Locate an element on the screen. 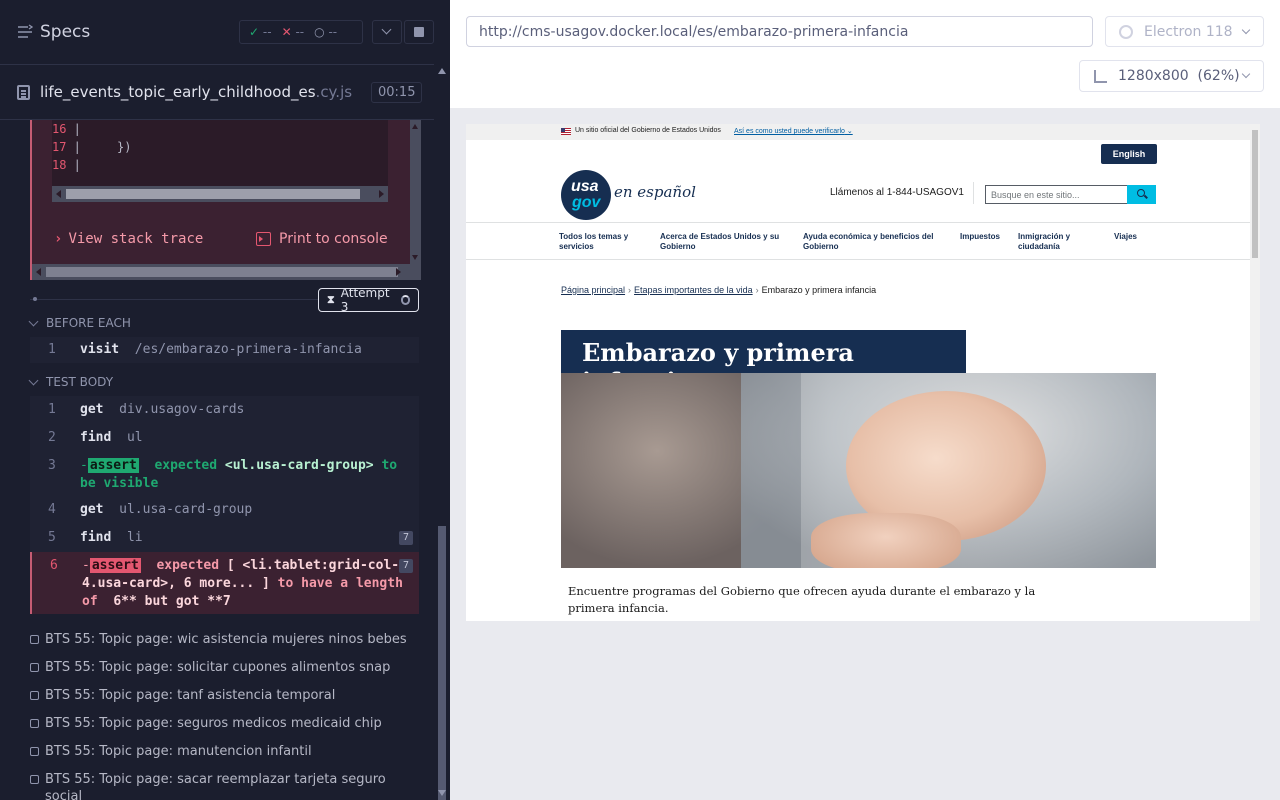 This screenshot has height=800, width=1280. nav-item: Todos los temas y servicios is located at coordinates (604, 242).